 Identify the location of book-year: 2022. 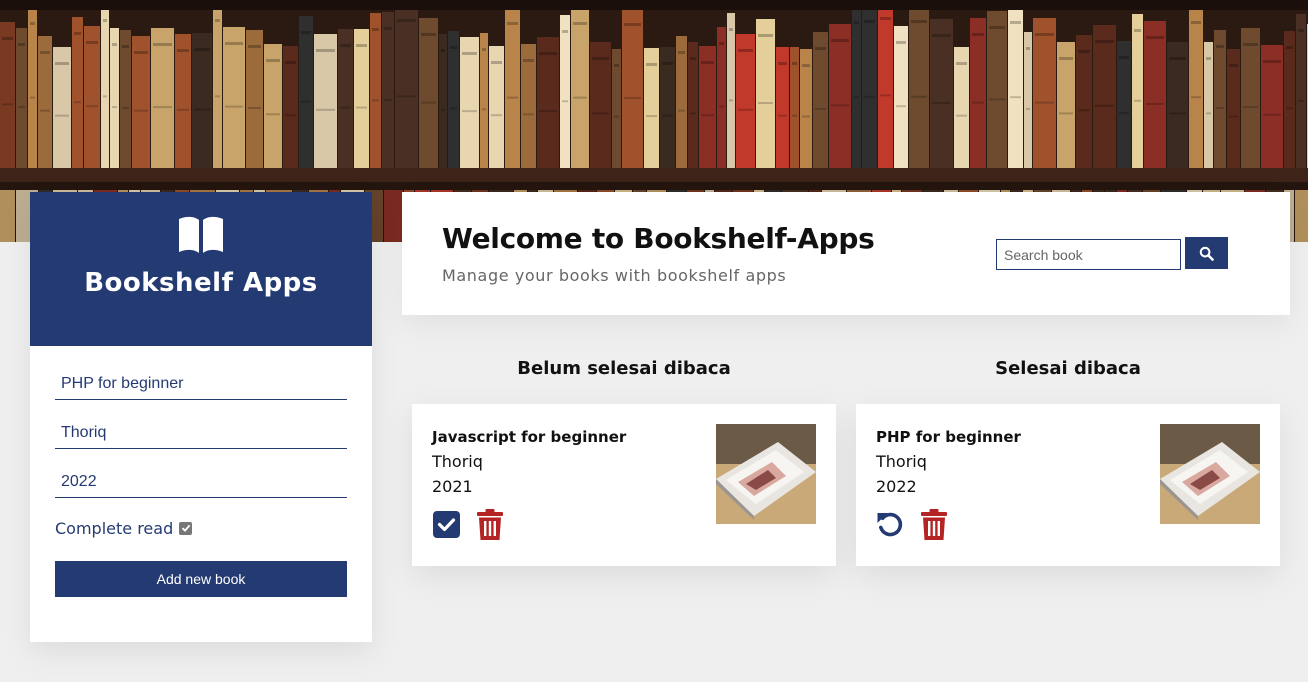
(896, 486).